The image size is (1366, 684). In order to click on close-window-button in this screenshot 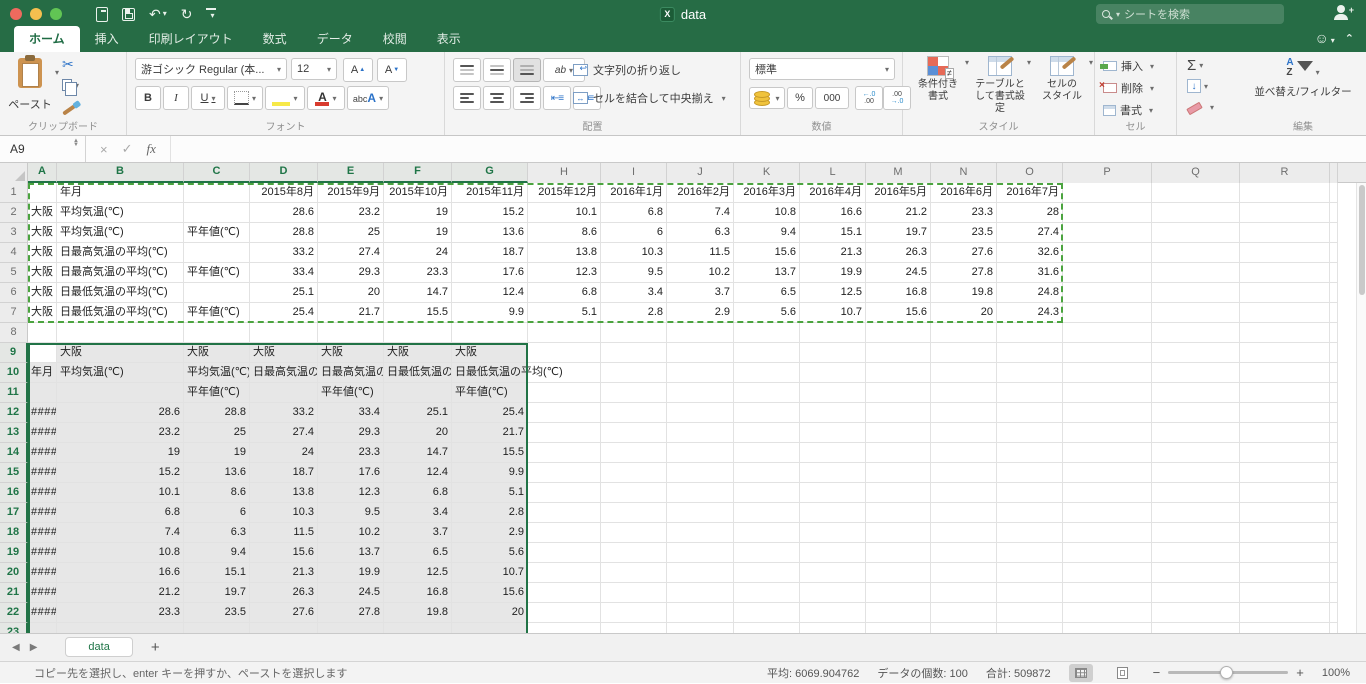, I will do `click(16, 14)`.